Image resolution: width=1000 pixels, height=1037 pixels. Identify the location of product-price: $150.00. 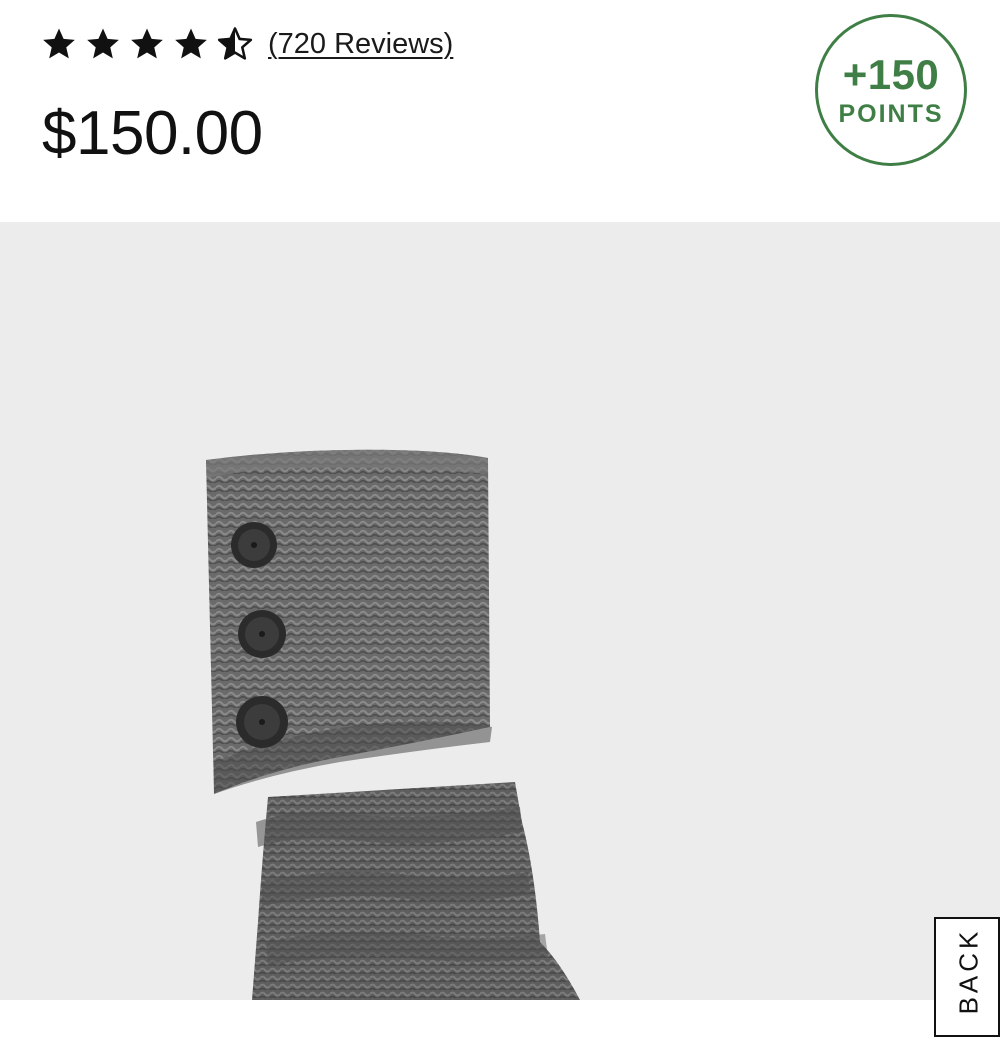
(152, 133).